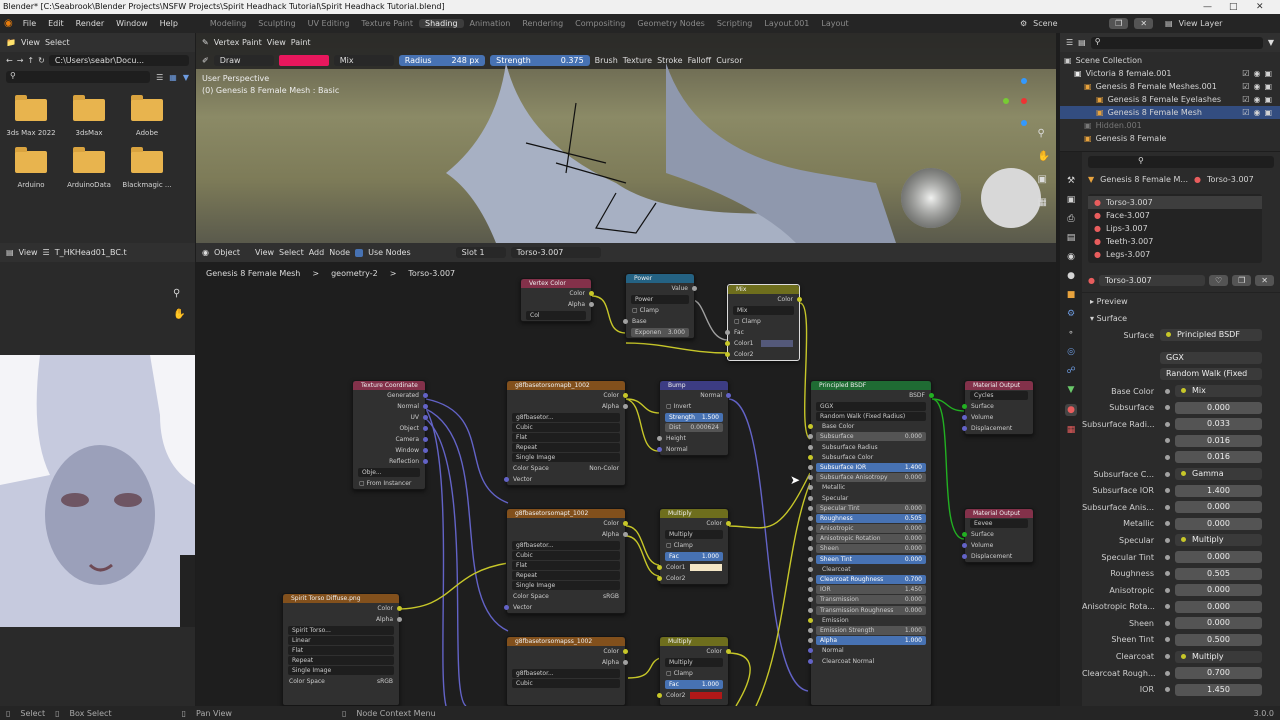  I want to click on tab-scripting: Scripting, so click(735, 23).